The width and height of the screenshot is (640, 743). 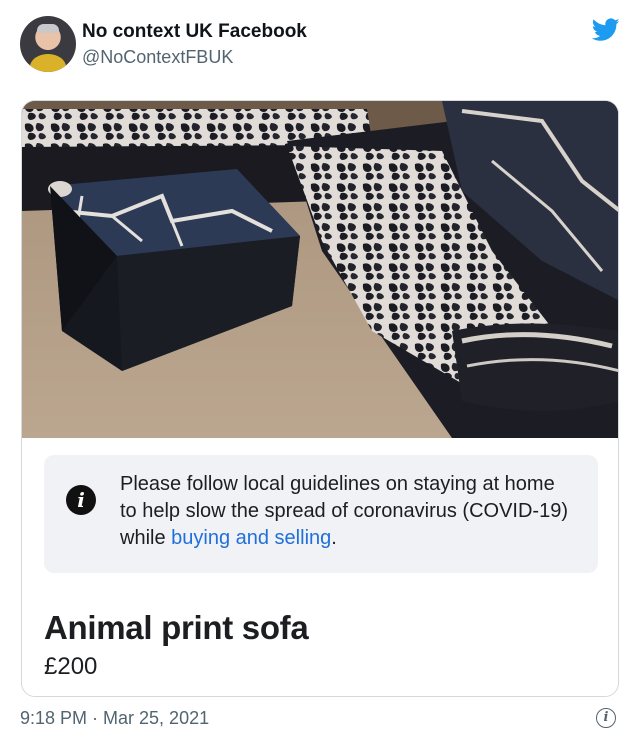 What do you see at coordinates (606, 718) in the screenshot?
I see `info-circle-icon: i` at bounding box center [606, 718].